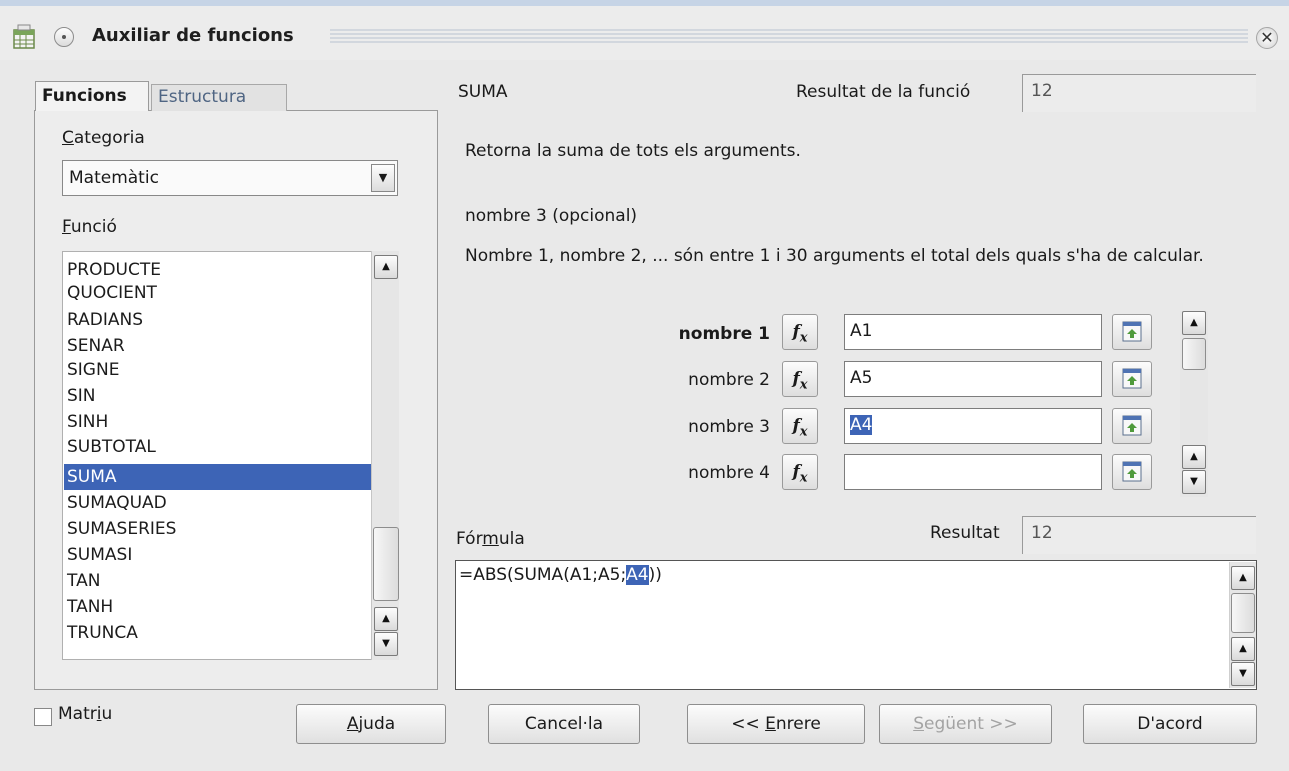 This screenshot has height=771, width=1289. I want to click on function-list-scrollbar: ▲ ▲ ▼, so click(385, 455).